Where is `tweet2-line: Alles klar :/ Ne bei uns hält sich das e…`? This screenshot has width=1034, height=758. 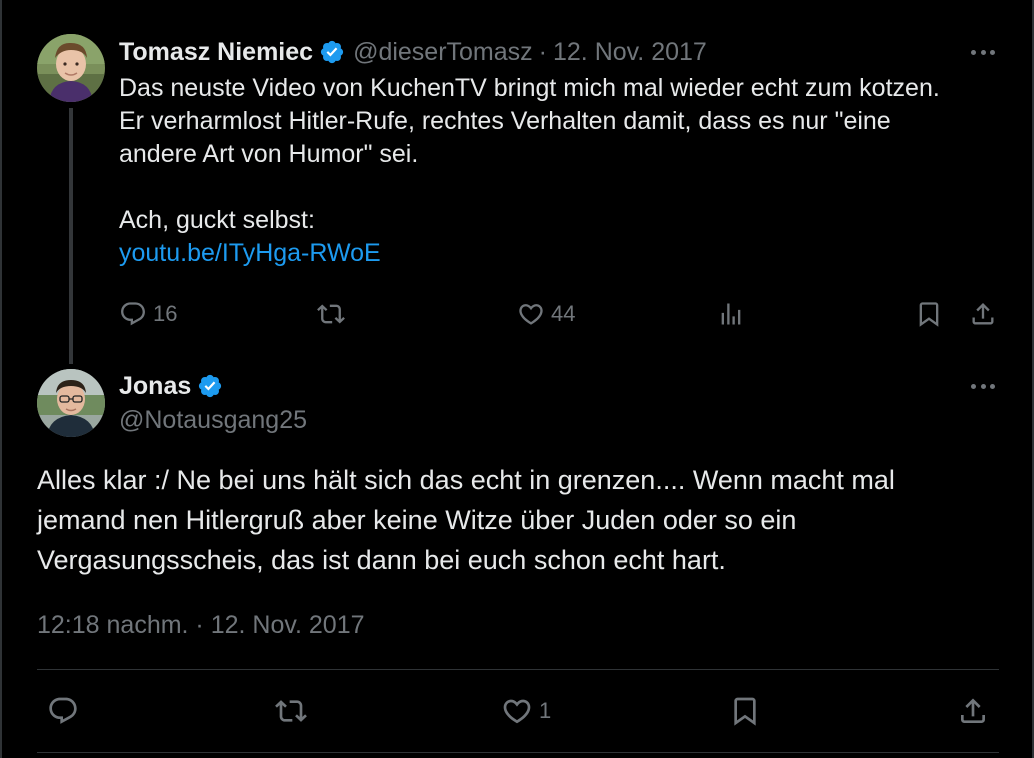 tweet2-line: Alles klar :/ Ne bei uns hält sich das e… is located at coordinates (466, 480).